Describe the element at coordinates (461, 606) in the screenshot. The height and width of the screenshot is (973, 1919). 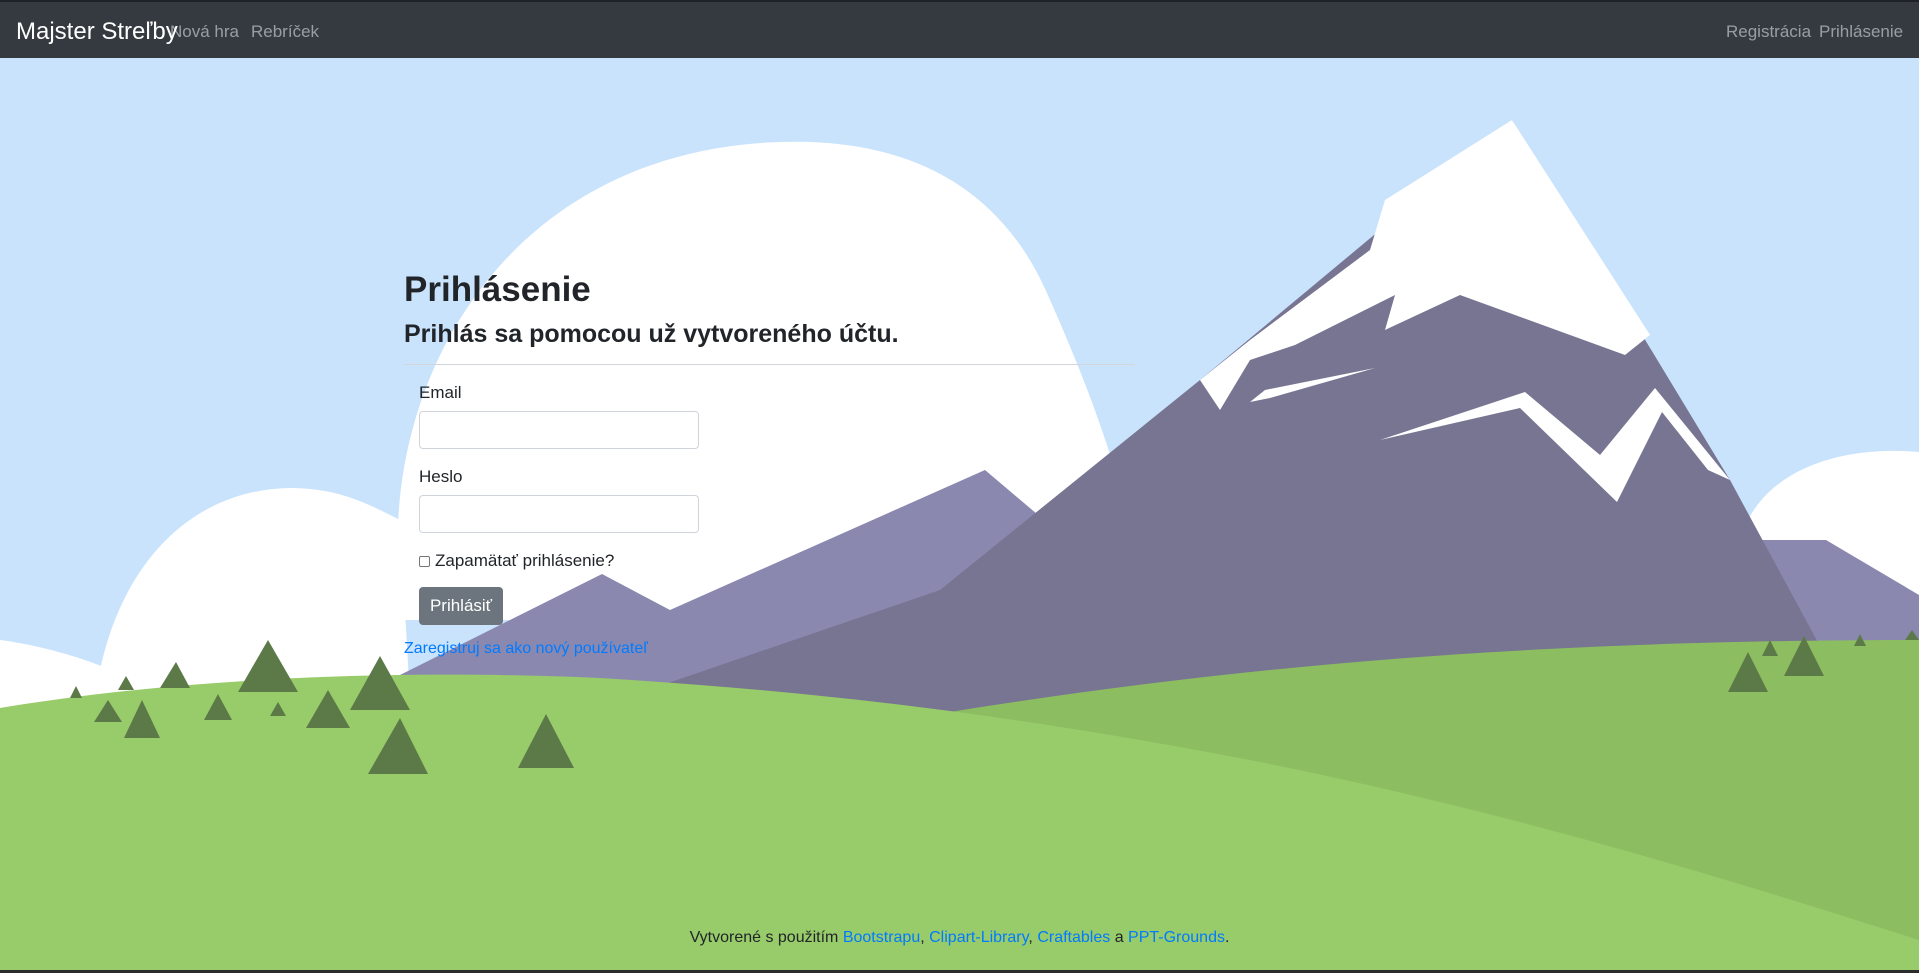
I see `login-button: Prihlásiť` at that location.